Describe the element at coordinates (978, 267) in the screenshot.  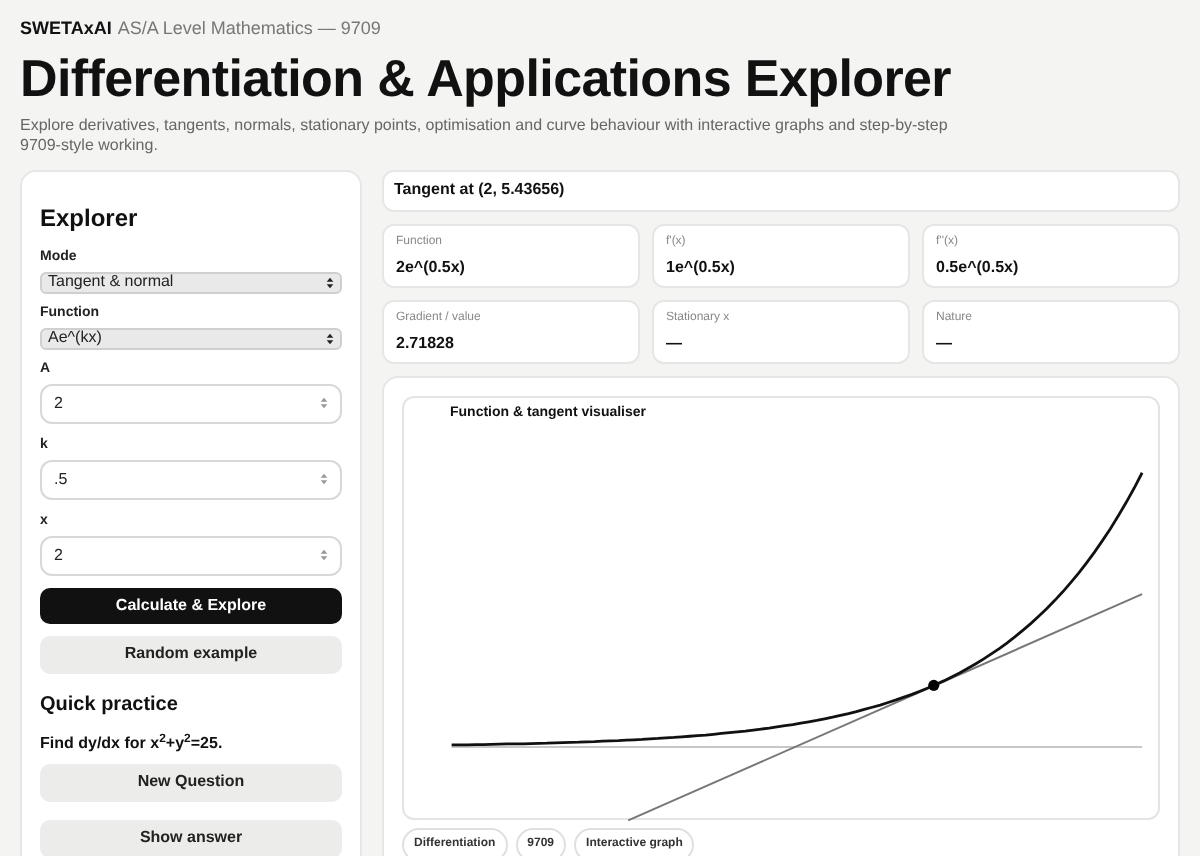
I see `stat-value: 0.5e^(0.5x)` at that location.